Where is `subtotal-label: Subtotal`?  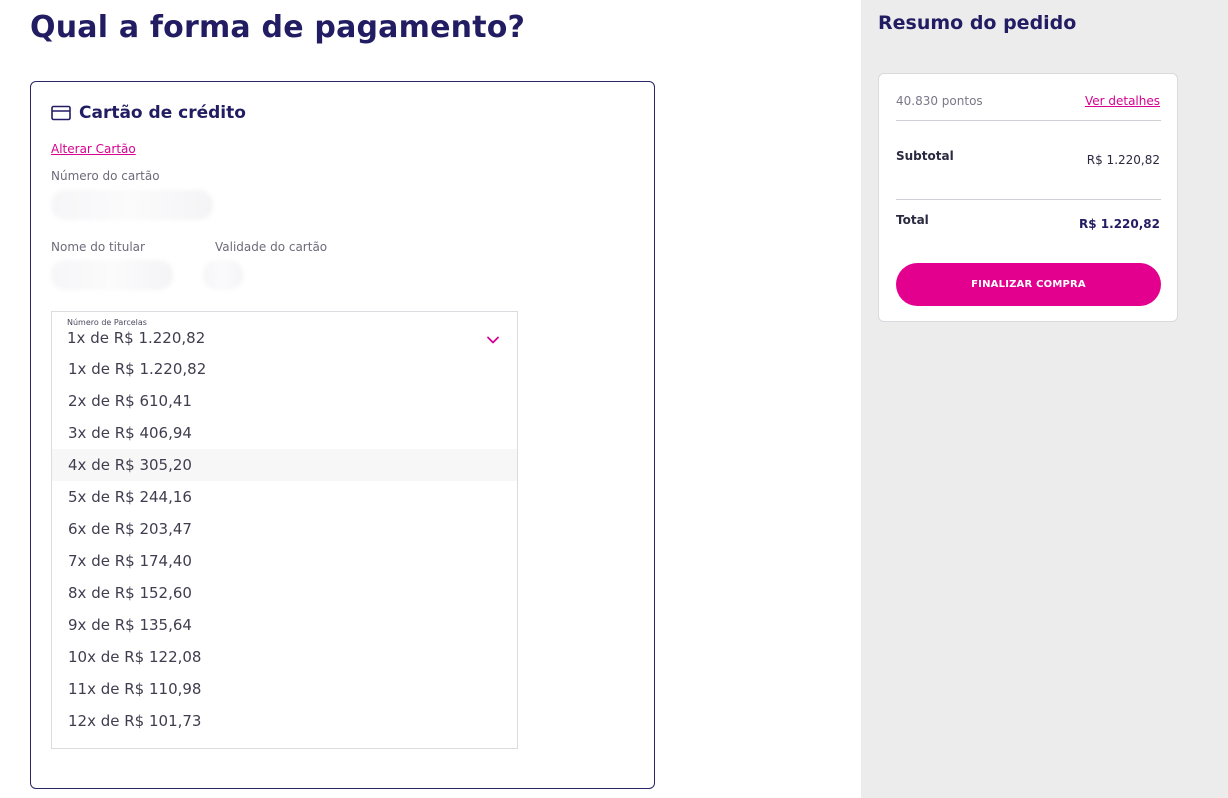
subtotal-label: Subtotal is located at coordinates (925, 156).